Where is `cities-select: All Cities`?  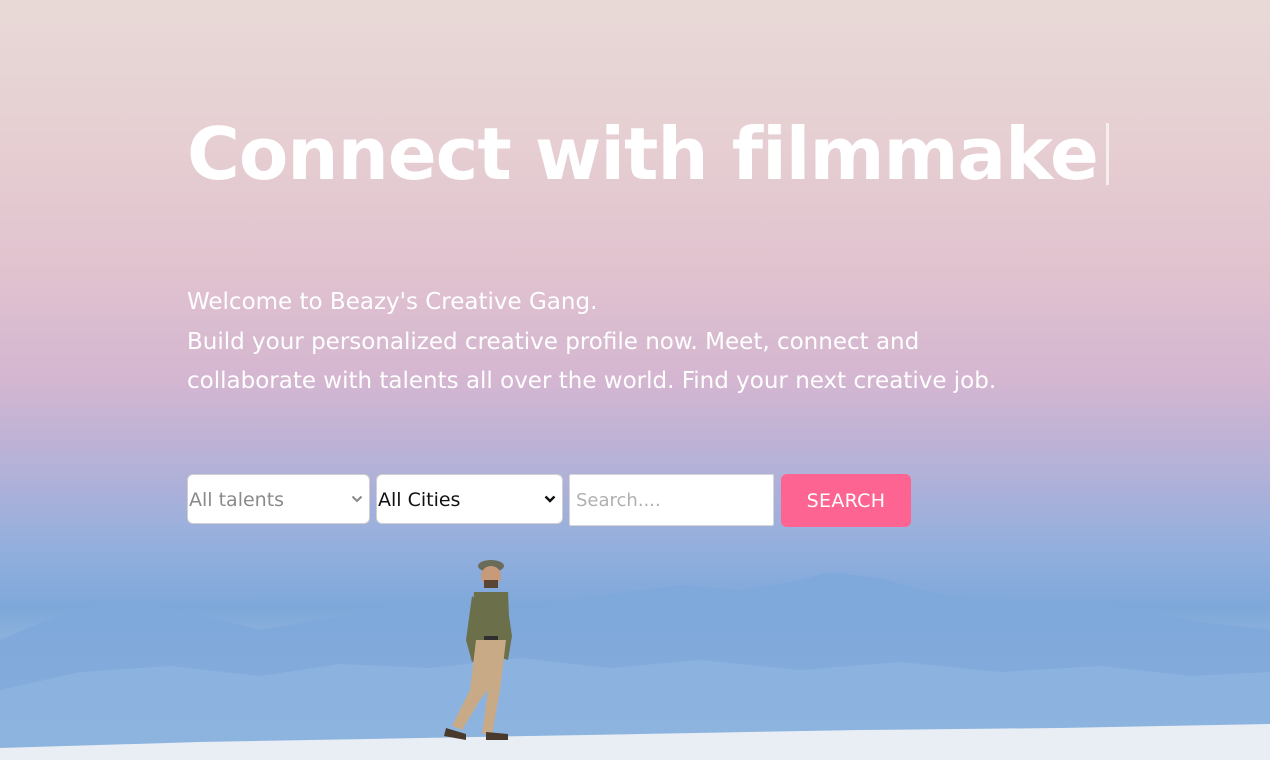
cities-select: All Cities is located at coordinates (469, 499).